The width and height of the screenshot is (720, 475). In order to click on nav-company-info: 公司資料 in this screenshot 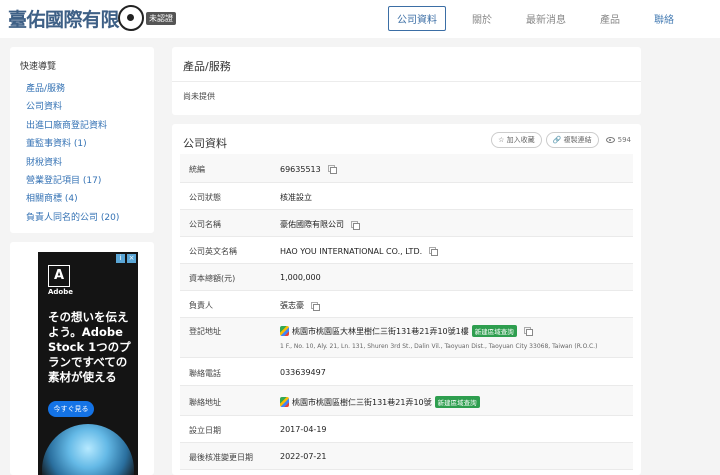, I will do `click(417, 18)`.